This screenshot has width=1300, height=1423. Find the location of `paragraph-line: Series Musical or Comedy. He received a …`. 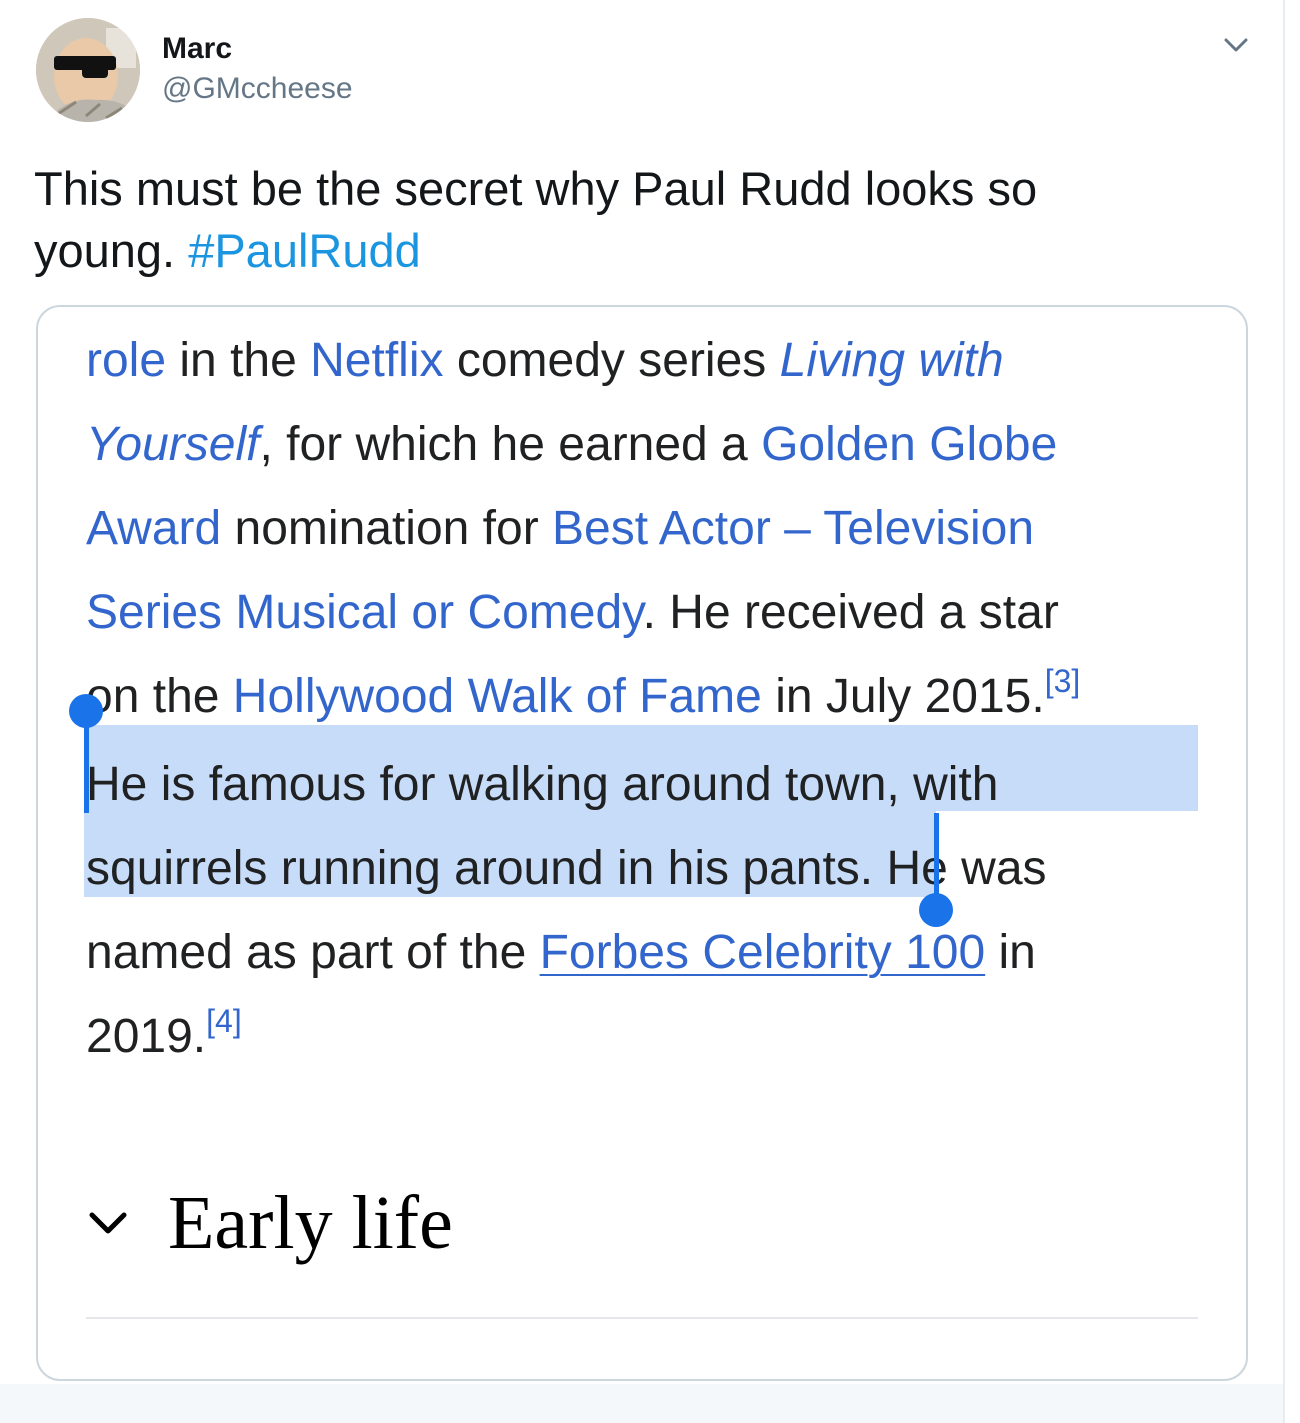

paragraph-line: Series Musical or Comedy. He received a … is located at coordinates (651, 613).